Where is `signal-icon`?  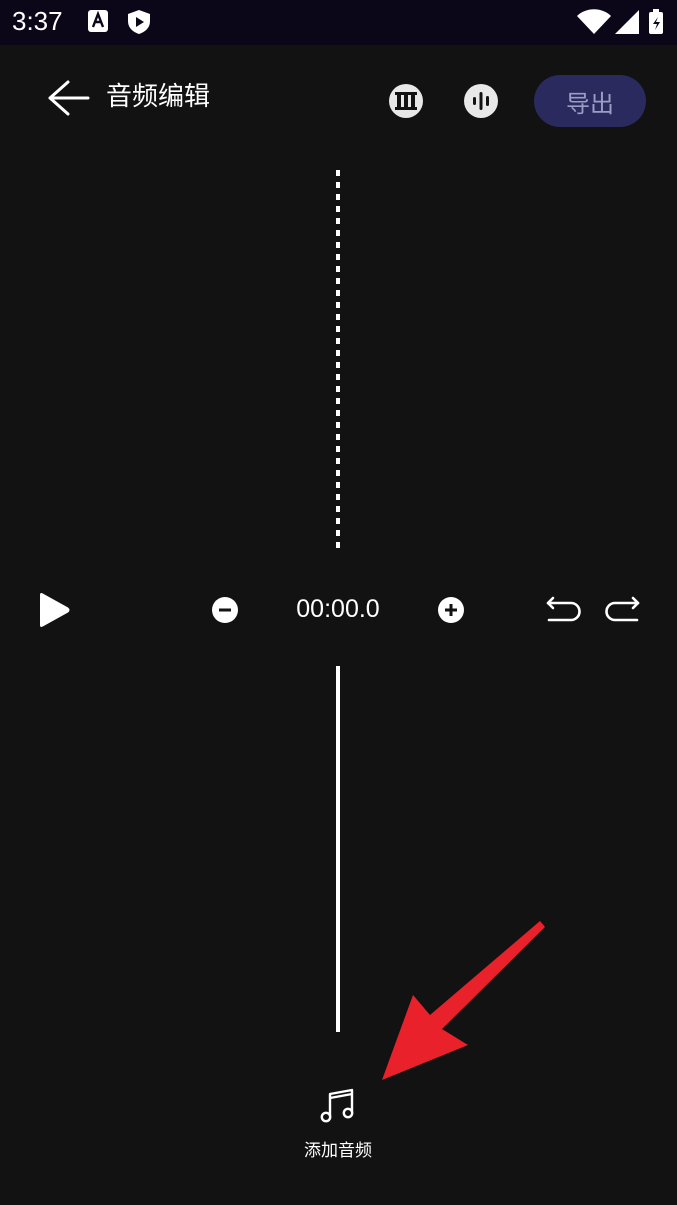
signal-icon is located at coordinates (627, 22).